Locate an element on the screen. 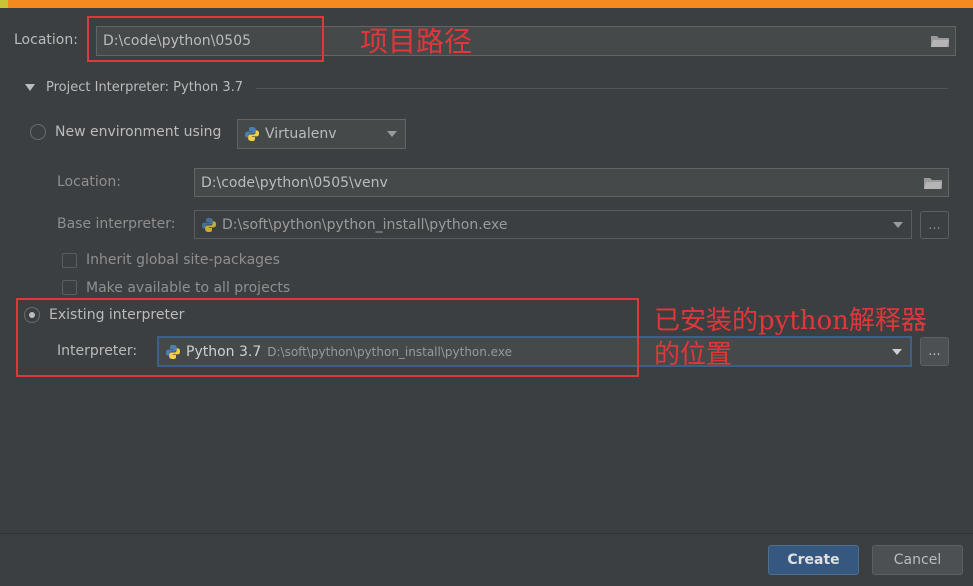  make-available-label: Make available to all projects is located at coordinates (188, 288).